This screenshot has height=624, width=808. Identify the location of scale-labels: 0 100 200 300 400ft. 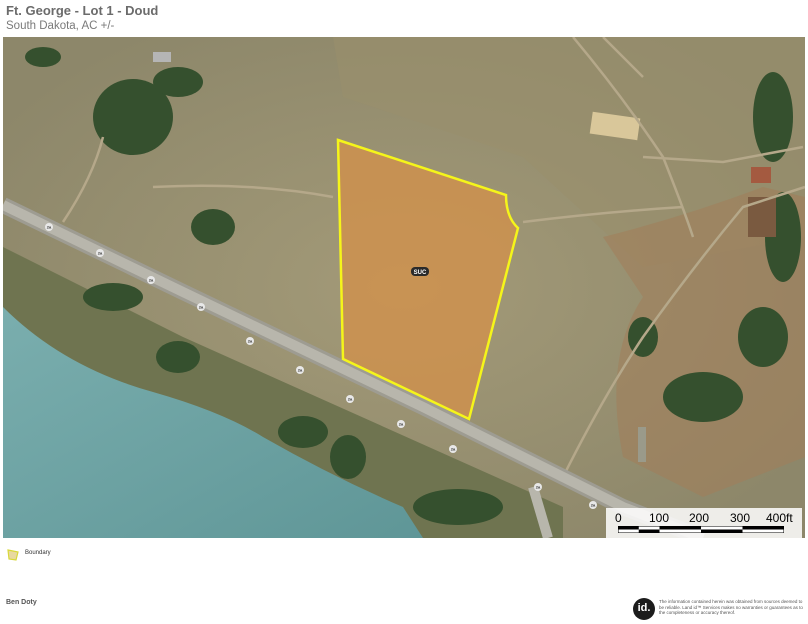
(704, 518).